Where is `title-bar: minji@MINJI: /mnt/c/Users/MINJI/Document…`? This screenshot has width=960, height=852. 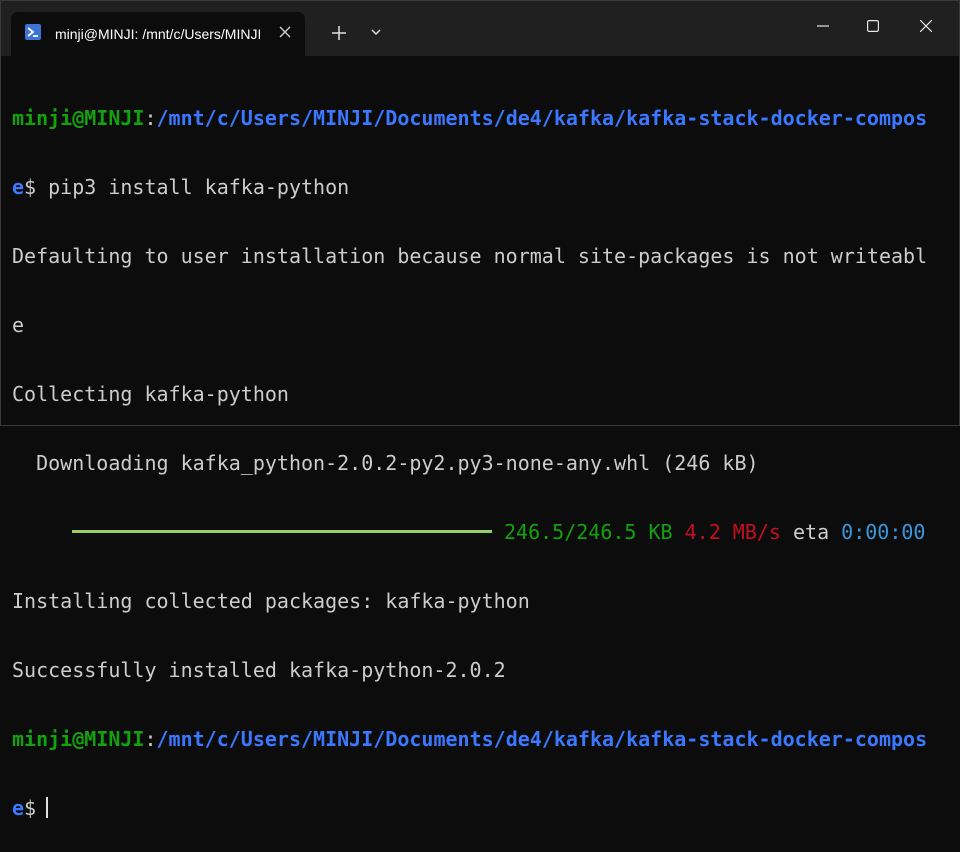
title-bar: minji@MINJI: /mnt/c/Users/MINJI/Document… is located at coordinates (480, 28).